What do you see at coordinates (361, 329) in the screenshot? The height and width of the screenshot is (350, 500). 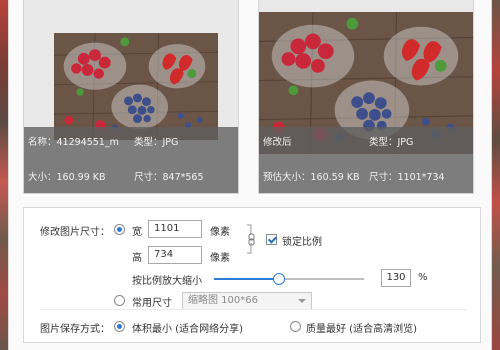 I see `save-mode-quality-label: 质量最好 (适合高清浏览)` at bounding box center [361, 329].